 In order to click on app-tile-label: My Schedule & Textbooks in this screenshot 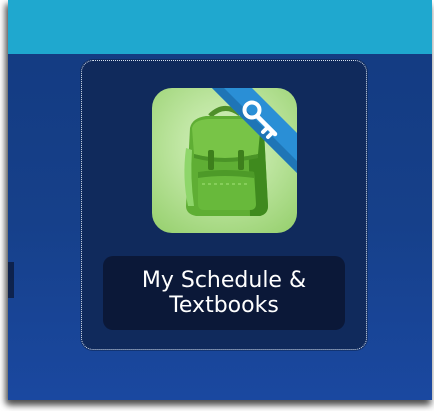, I will do `click(224, 293)`.